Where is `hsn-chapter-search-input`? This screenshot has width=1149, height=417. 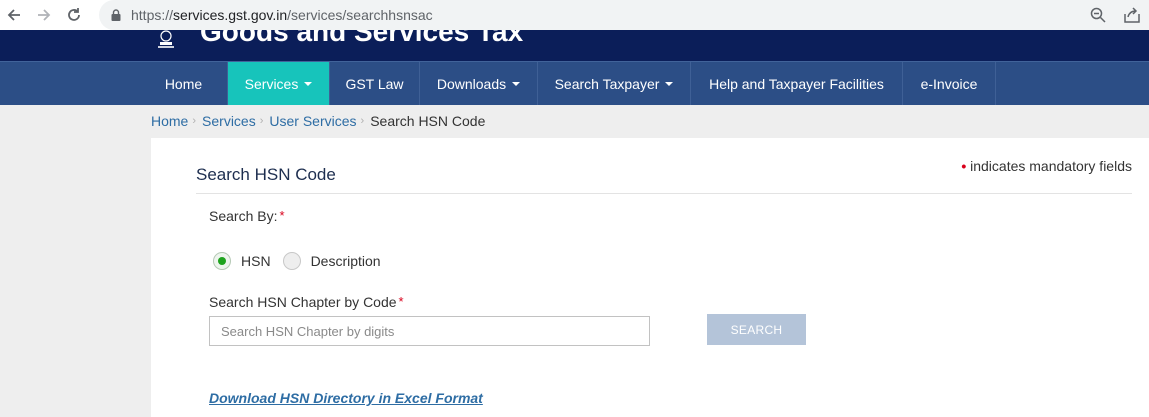 hsn-chapter-search-input is located at coordinates (429, 331).